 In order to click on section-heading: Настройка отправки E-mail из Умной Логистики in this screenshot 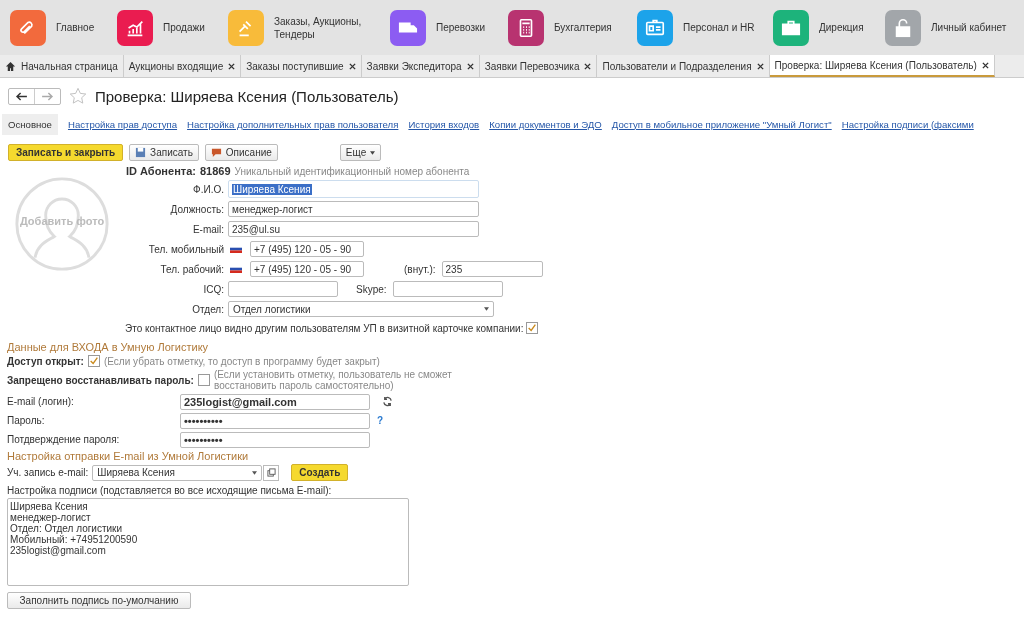, I will do `click(128, 456)`.